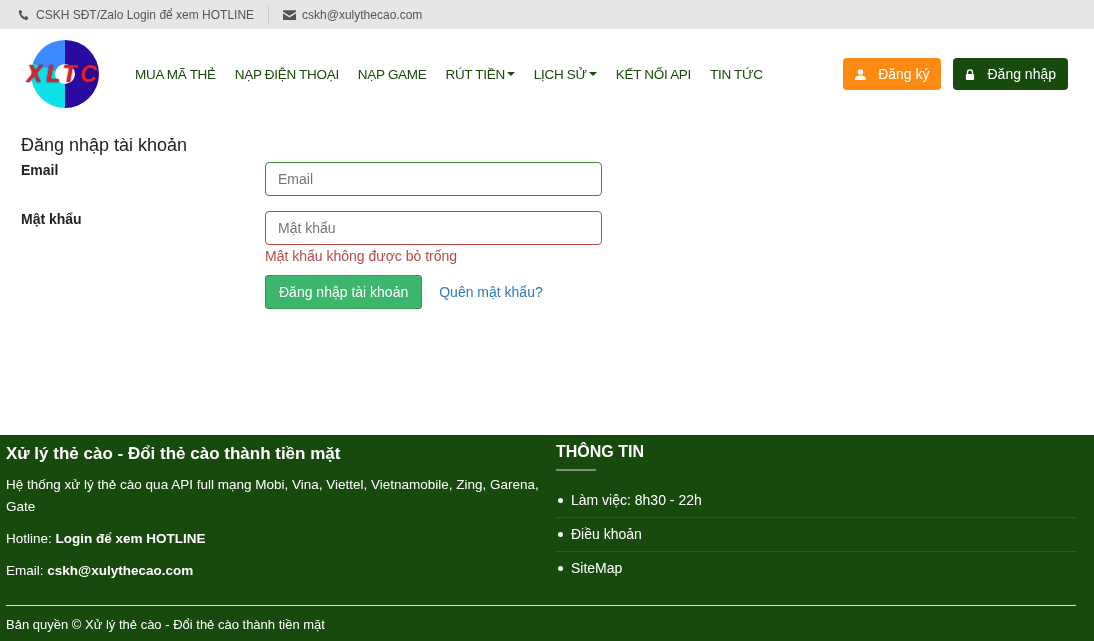 The image size is (1094, 641). What do you see at coordinates (1010, 74) in the screenshot?
I see `login-button: Đăng nhập` at bounding box center [1010, 74].